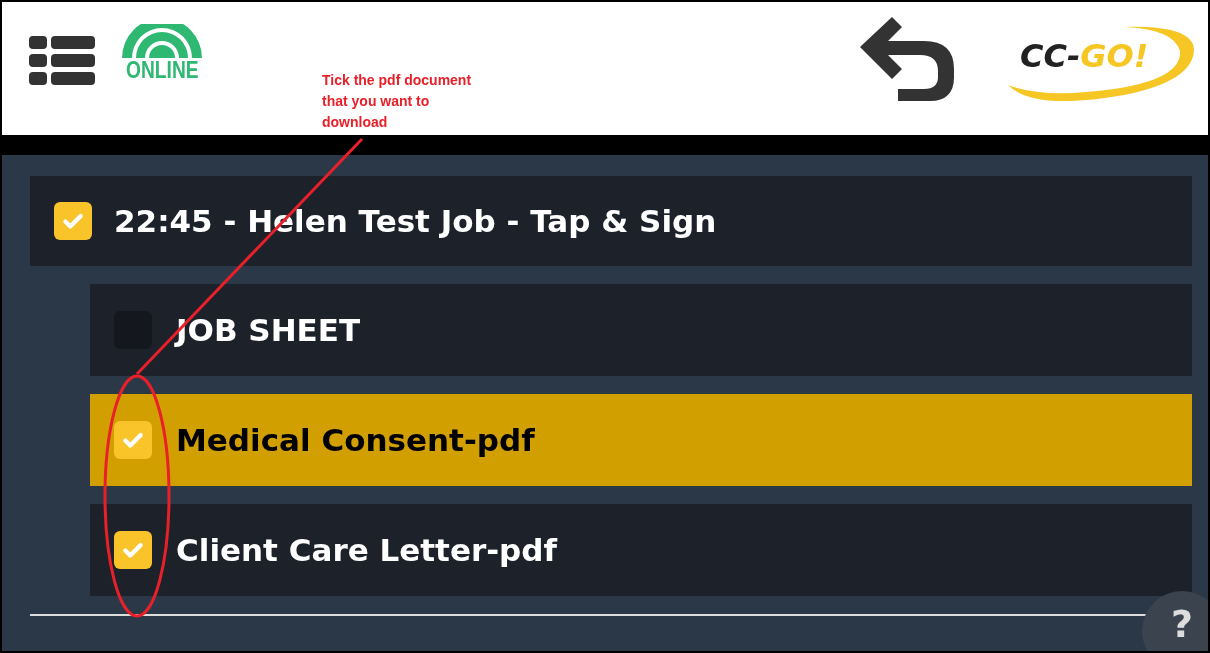 The height and width of the screenshot is (653, 1210). What do you see at coordinates (162, 69) in the screenshot?
I see `online-status: ONLINE` at bounding box center [162, 69].